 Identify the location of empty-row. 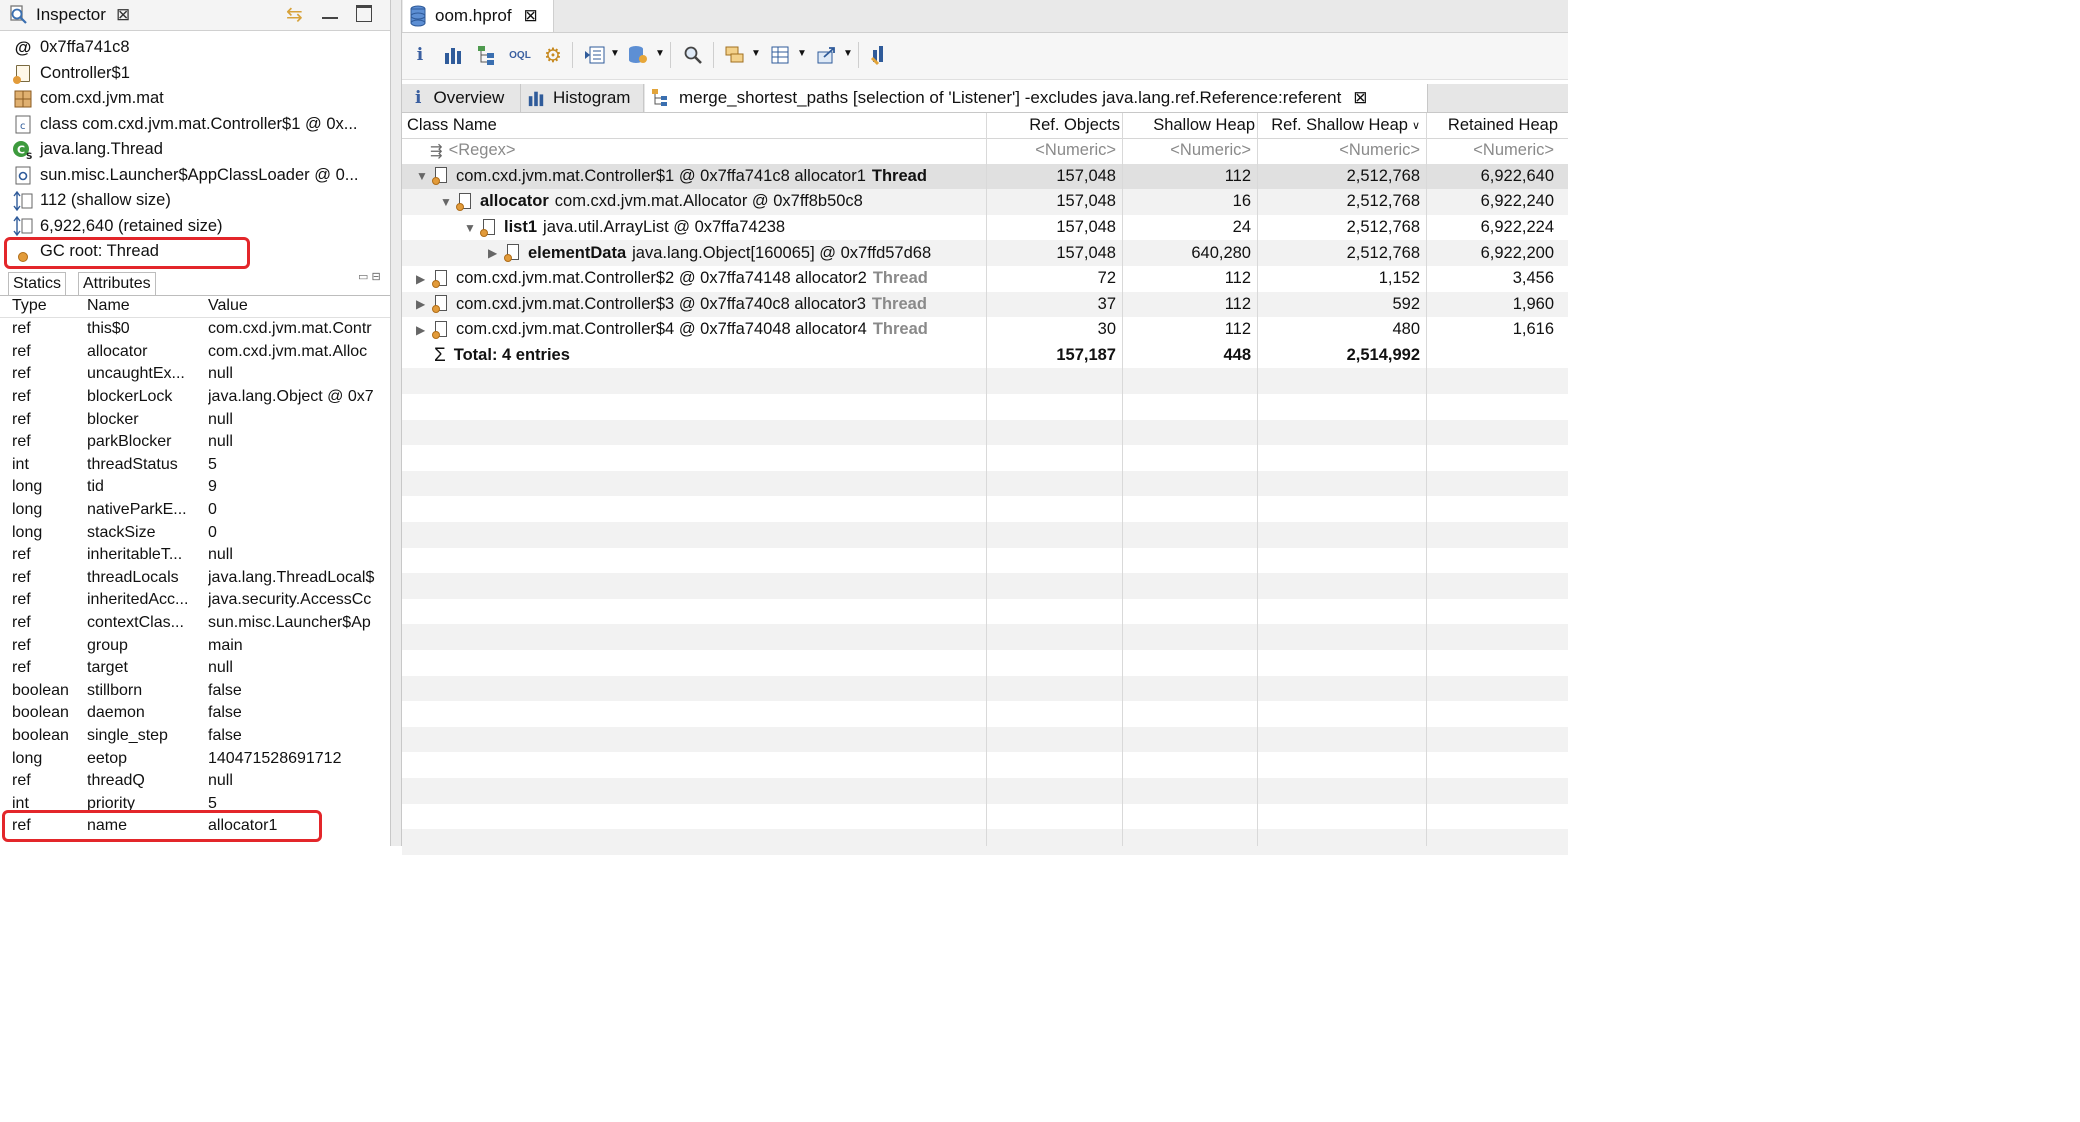
(985, 791).